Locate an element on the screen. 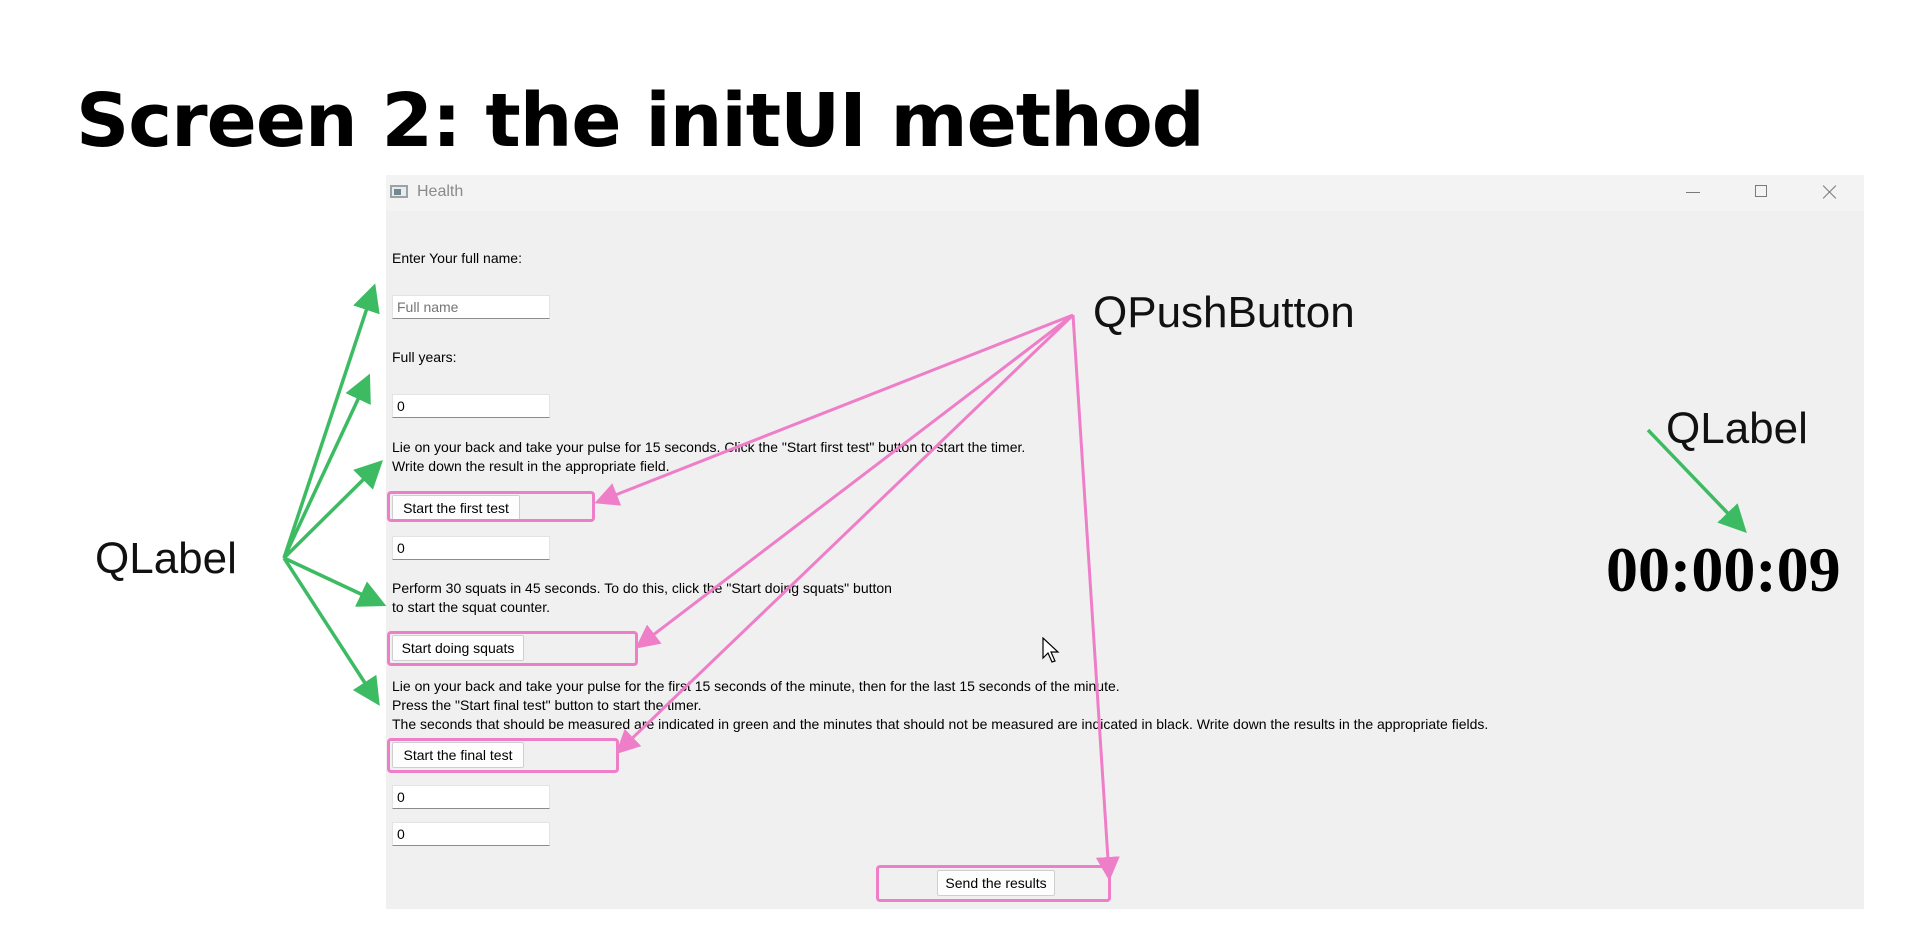  button-arrow-final is located at coordinates (845, 534).